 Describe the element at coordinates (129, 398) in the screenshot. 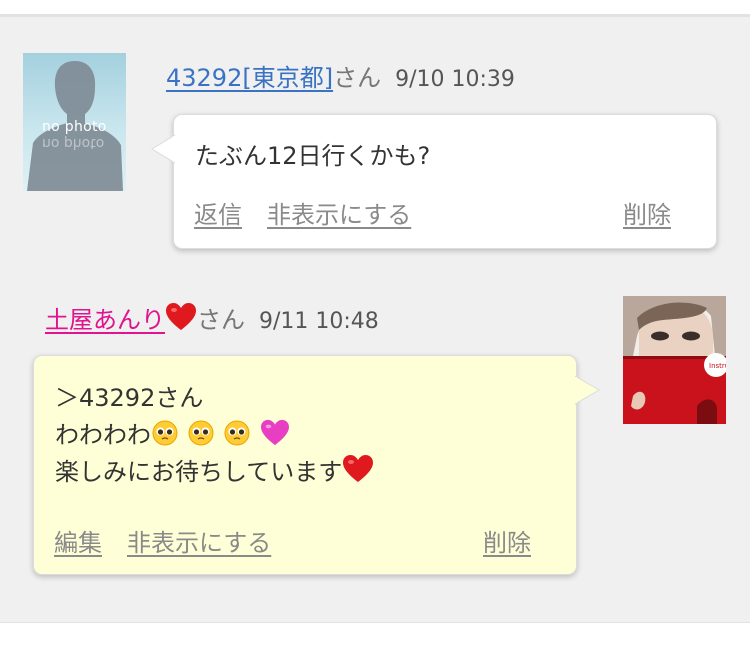

I see `message-line-1: ＞43292さん` at that location.